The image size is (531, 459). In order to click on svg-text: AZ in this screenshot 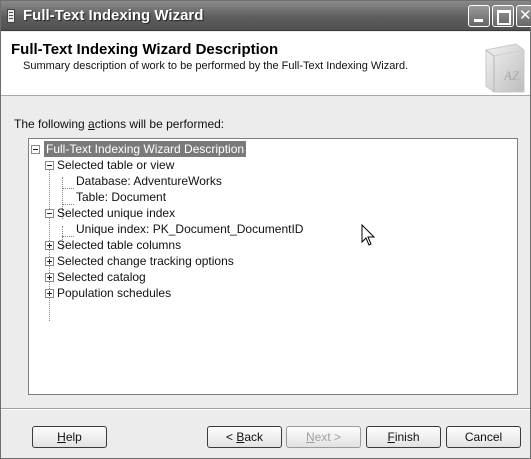, I will do `click(511, 75)`.